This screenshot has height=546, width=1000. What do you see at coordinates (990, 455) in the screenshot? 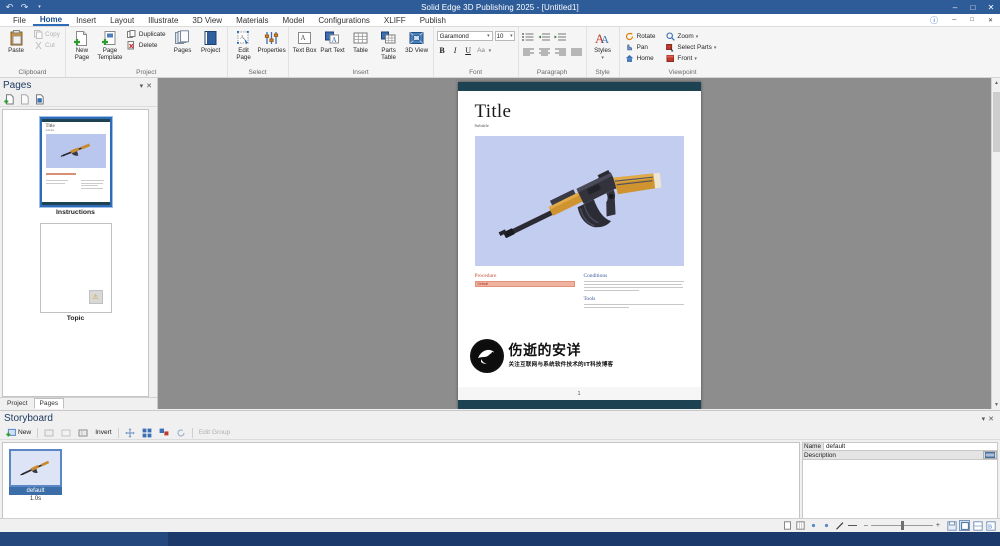
I see `description-editor-icon` at bounding box center [990, 455].